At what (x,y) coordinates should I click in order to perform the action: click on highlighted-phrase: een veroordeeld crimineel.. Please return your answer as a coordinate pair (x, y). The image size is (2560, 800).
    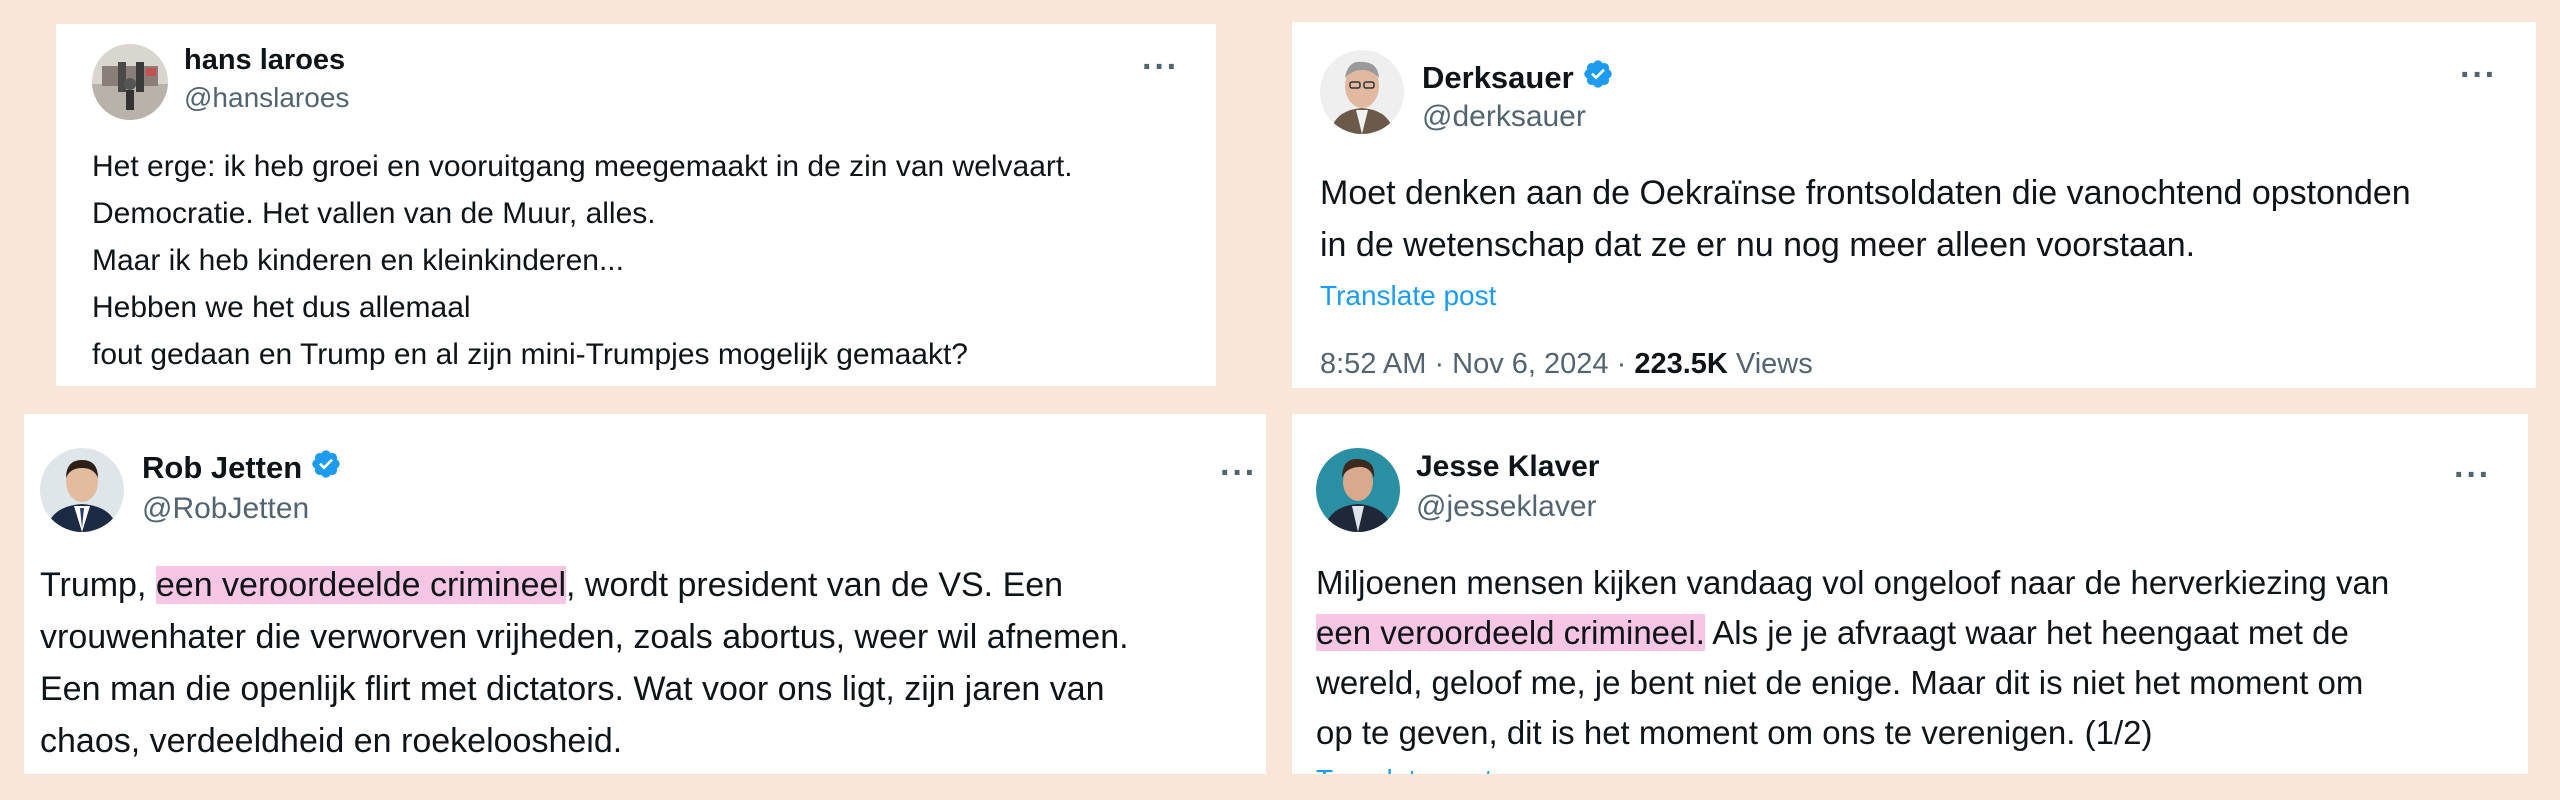
    Looking at the image, I should click on (1510, 632).